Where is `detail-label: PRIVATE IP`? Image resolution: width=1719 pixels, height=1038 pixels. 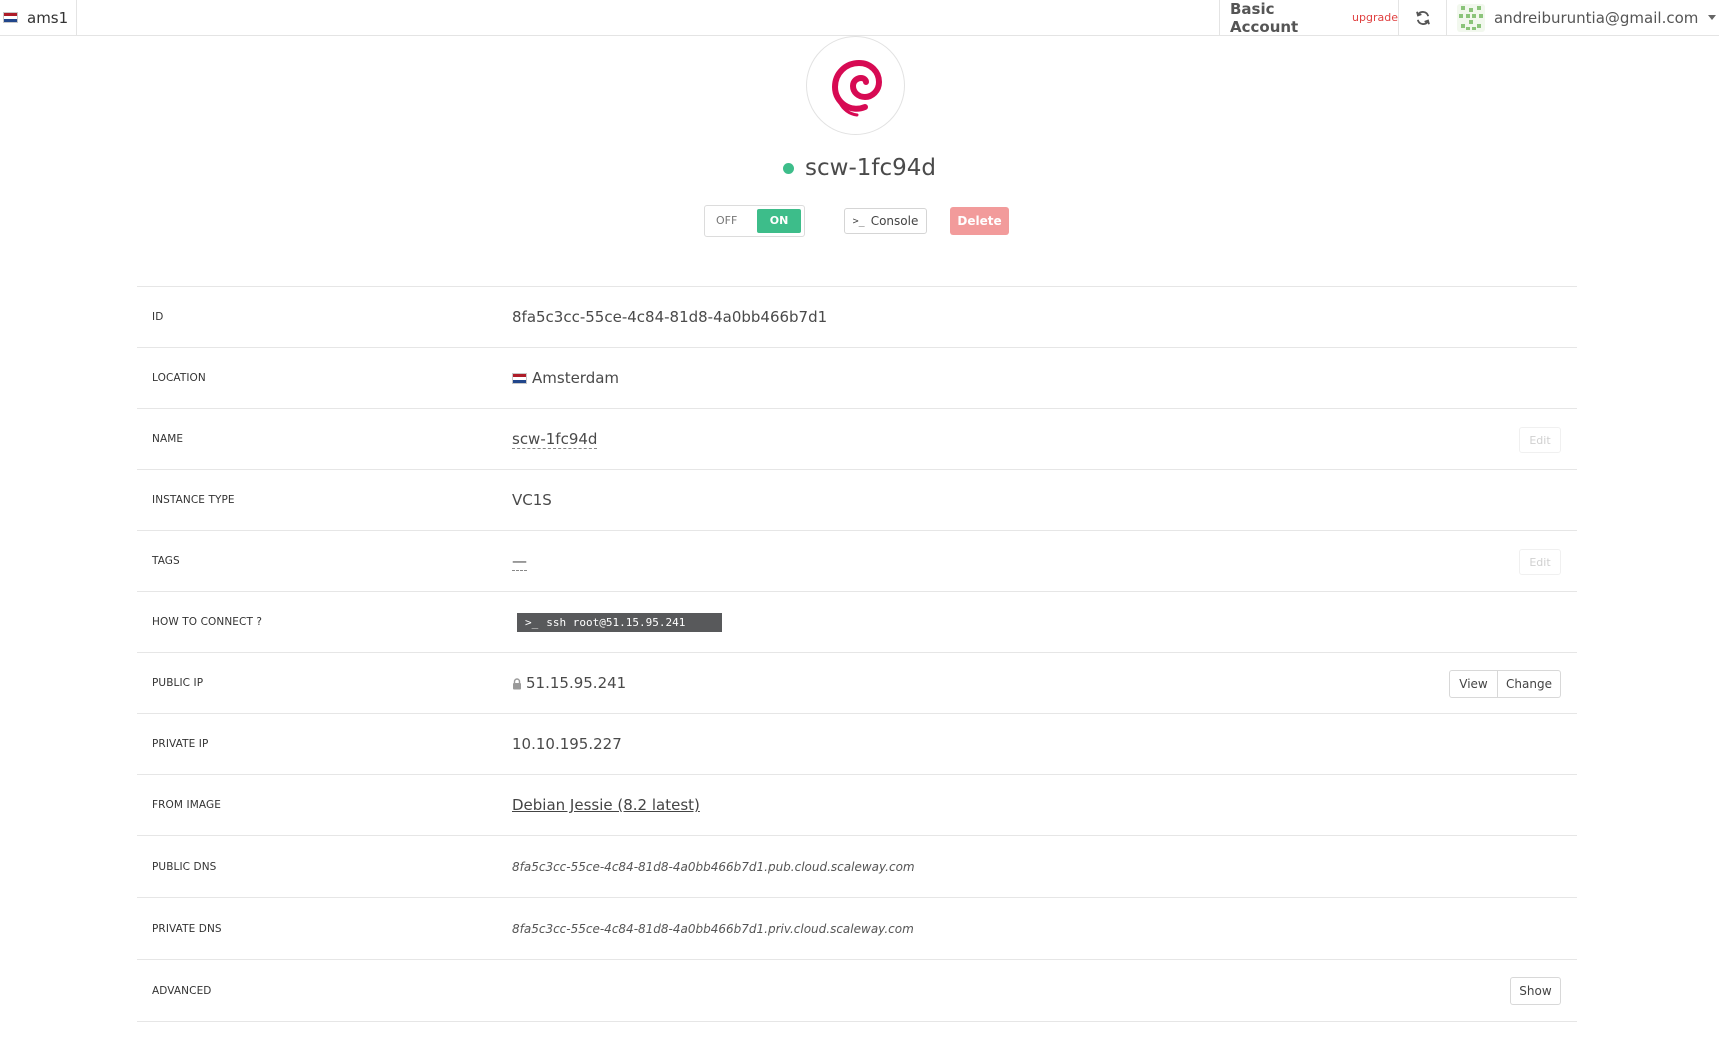
detail-label: PRIVATE IP is located at coordinates (180, 744).